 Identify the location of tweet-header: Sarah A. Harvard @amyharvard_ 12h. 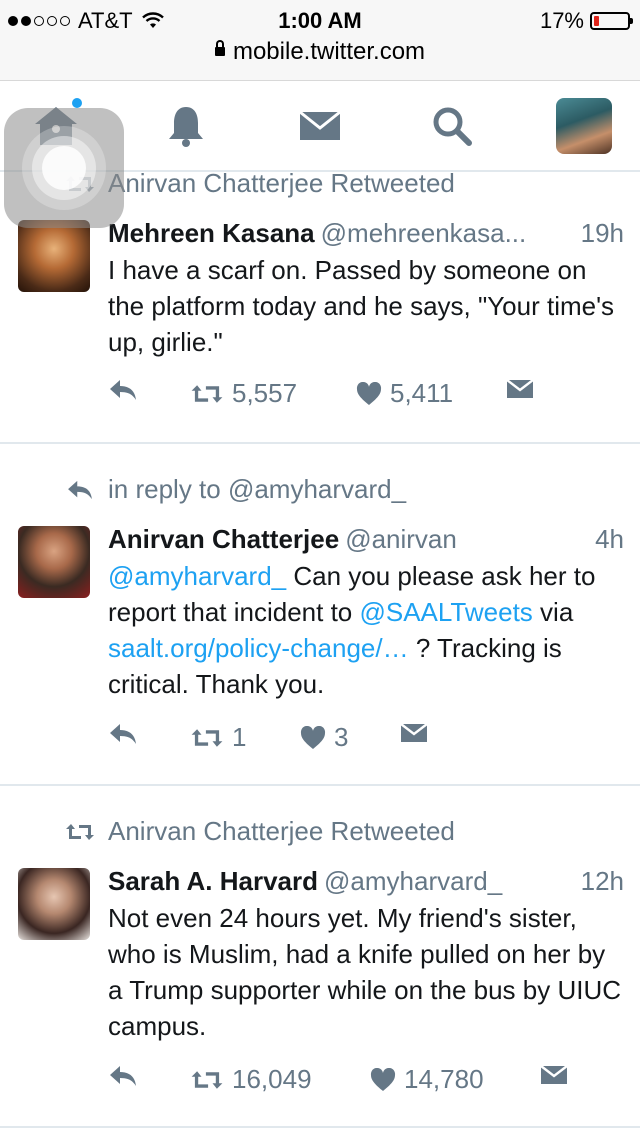
(366, 881).